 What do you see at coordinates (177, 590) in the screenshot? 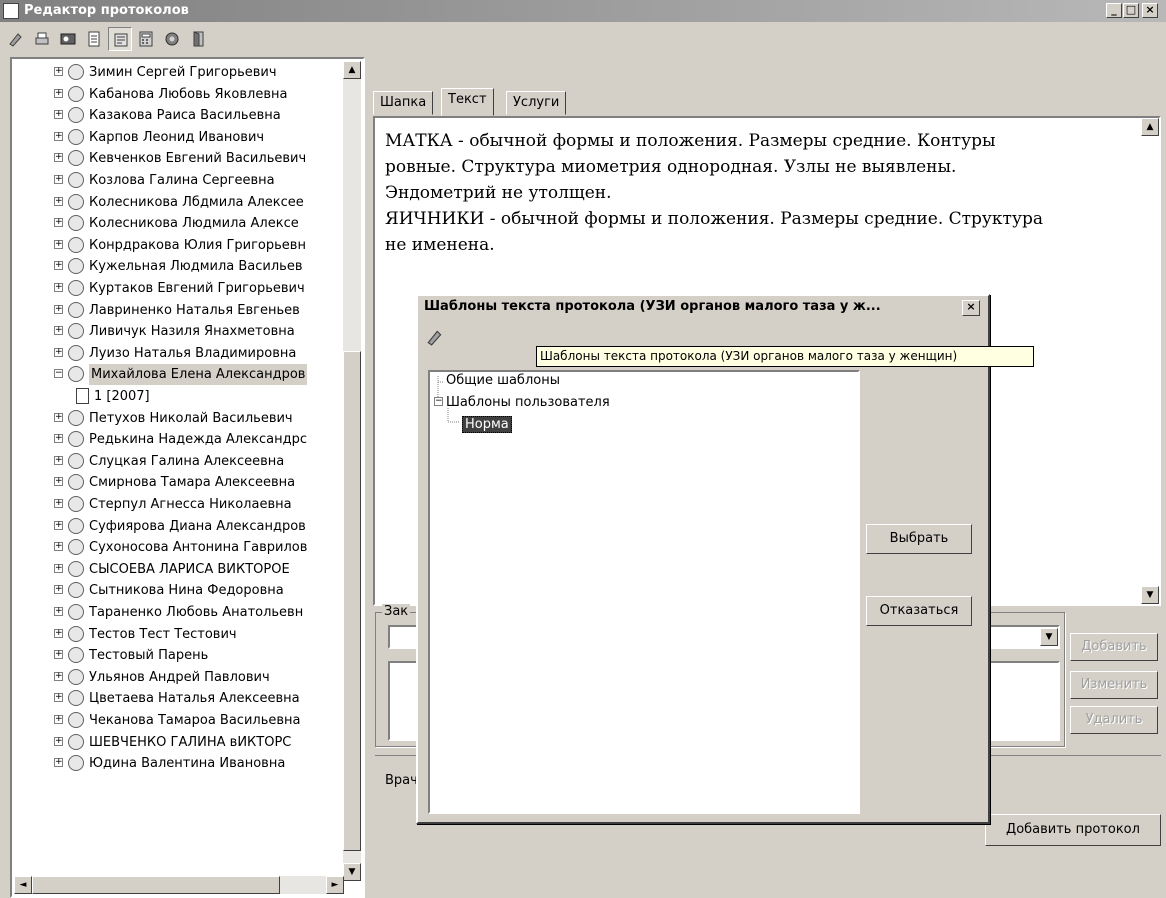
I see `patient-row: + Сытникова Нина Федоровна` at bounding box center [177, 590].